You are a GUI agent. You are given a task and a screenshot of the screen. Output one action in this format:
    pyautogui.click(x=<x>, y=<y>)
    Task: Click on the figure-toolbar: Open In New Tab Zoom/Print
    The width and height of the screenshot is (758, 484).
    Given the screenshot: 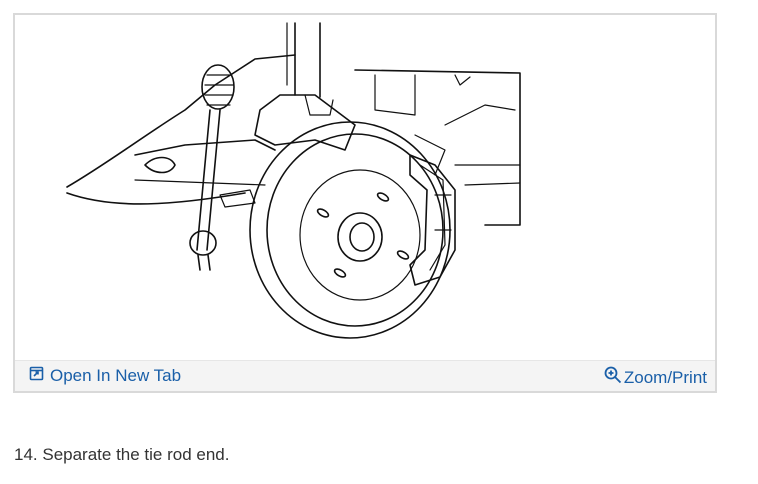 What is the action you would take?
    pyautogui.click(x=365, y=375)
    